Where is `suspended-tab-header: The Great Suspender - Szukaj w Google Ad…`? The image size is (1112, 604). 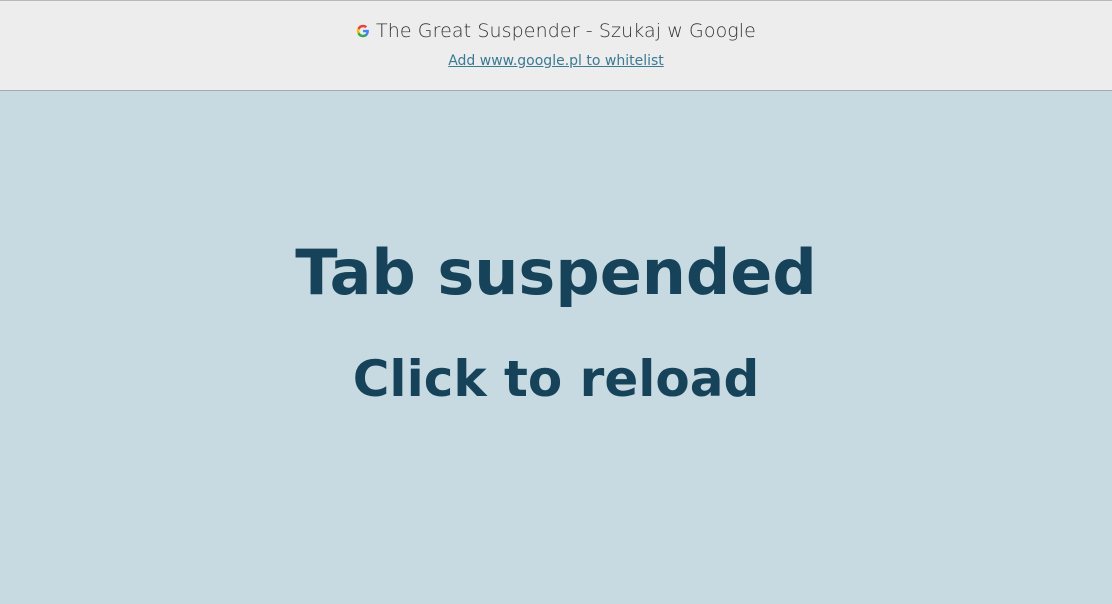
suspended-tab-header: The Great Suspender - Szukaj w Google Ad… is located at coordinates (556, 46).